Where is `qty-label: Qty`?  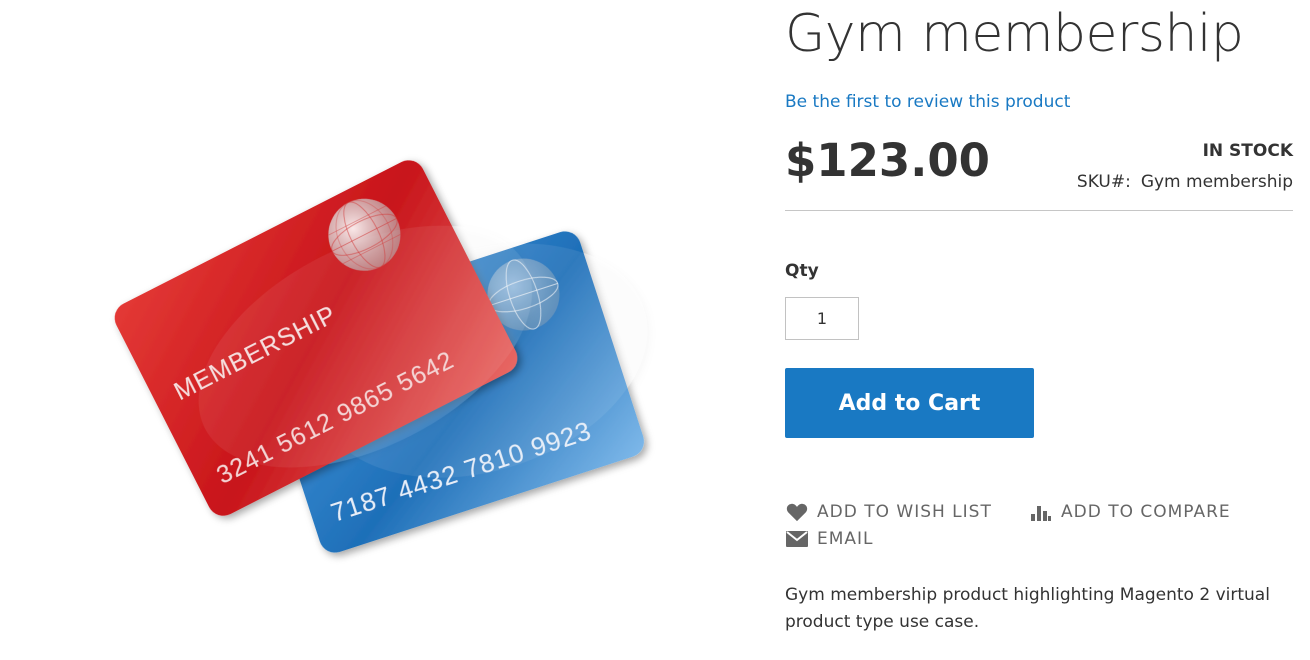 qty-label: Qty is located at coordinates (802, 271).